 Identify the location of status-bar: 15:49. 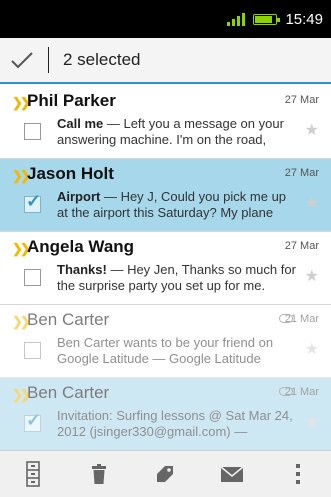
(165, 19).